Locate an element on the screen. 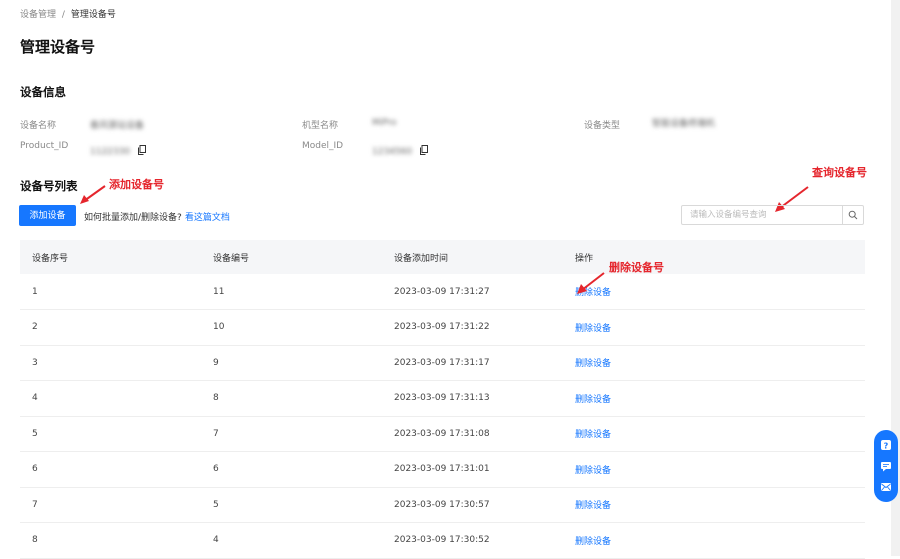 This screenshot has height=559, width=900. device-index-cell: 5 is located at coordinates (35, 433).